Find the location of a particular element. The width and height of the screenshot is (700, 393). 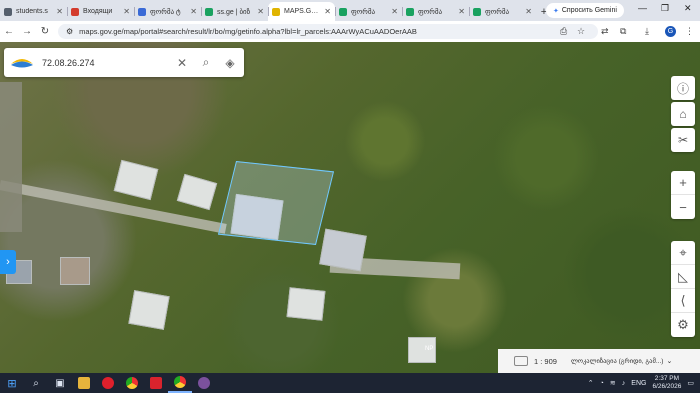

zoom-in-button: + is located at coordinates (683, 183).